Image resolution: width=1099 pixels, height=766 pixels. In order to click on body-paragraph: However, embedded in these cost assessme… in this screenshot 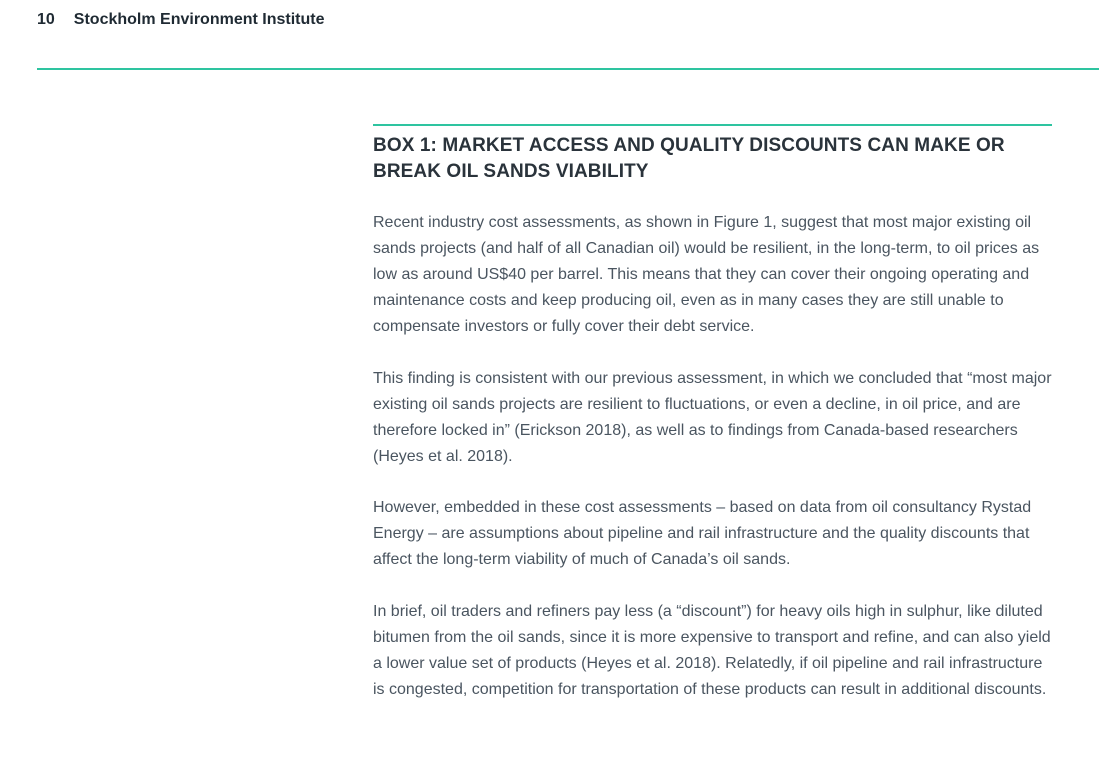, I will do `click(702, 533)`.